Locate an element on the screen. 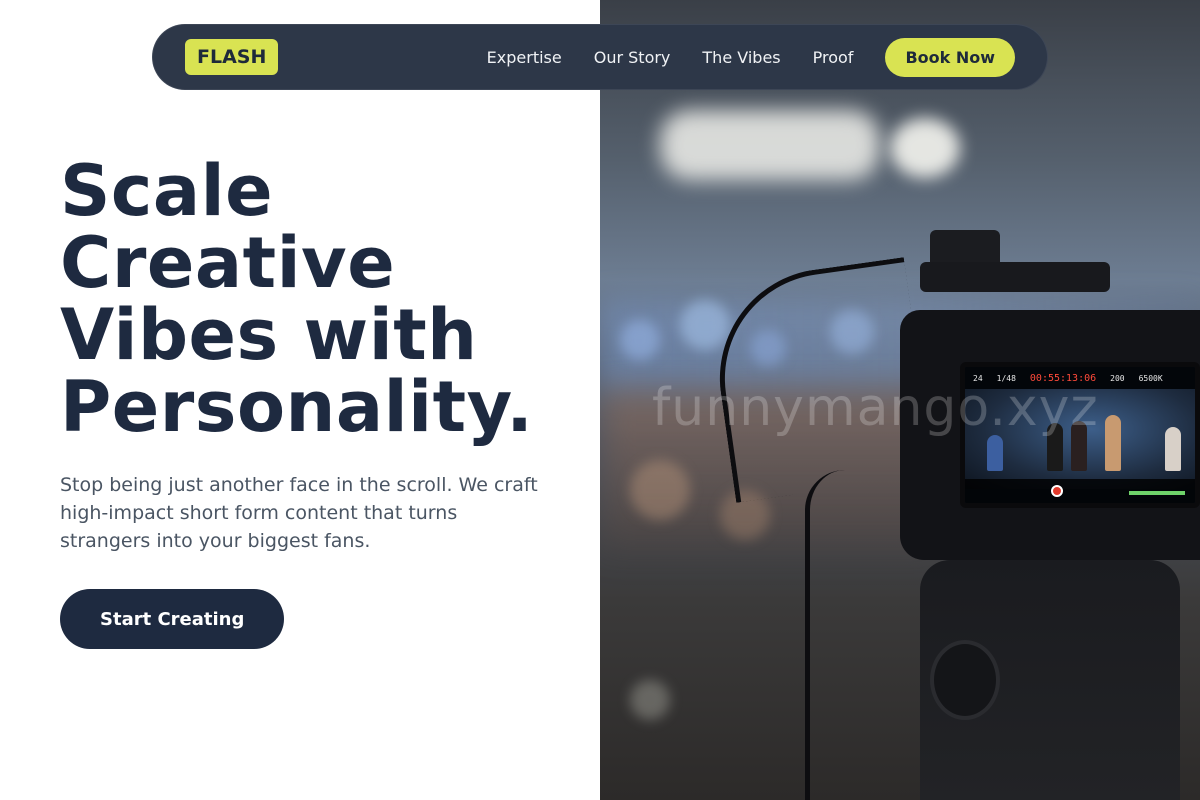  book-now-button: Book Now is located at coordinates (950, 57).